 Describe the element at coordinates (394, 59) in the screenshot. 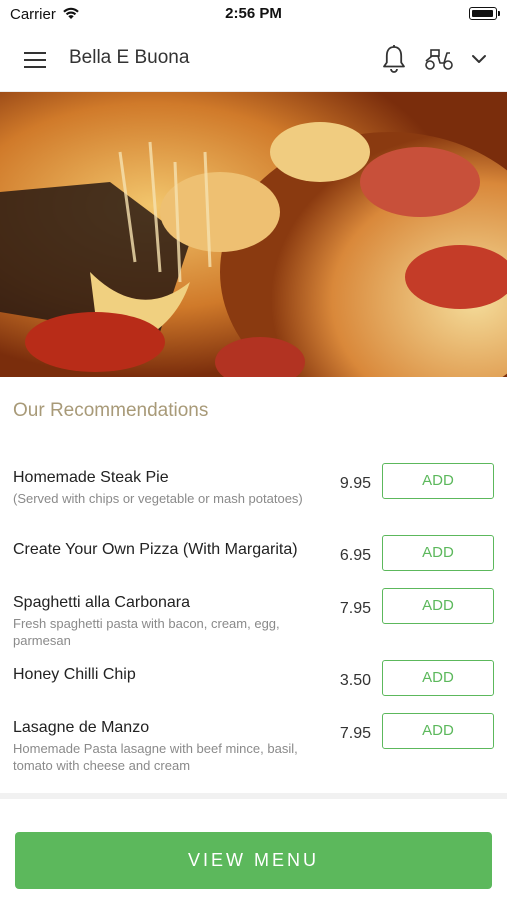

I see `bell-icon` at that location.